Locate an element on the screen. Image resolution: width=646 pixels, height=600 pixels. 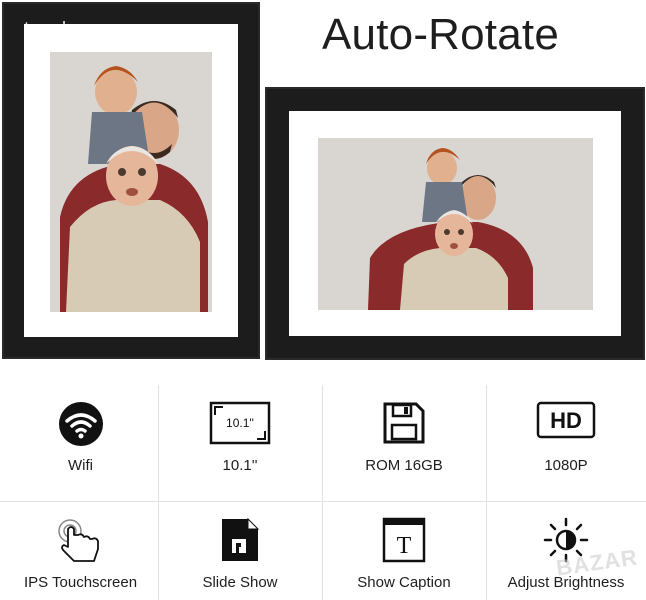
feature-show-caption: T Show Caption is located at coordinates (404, 488).